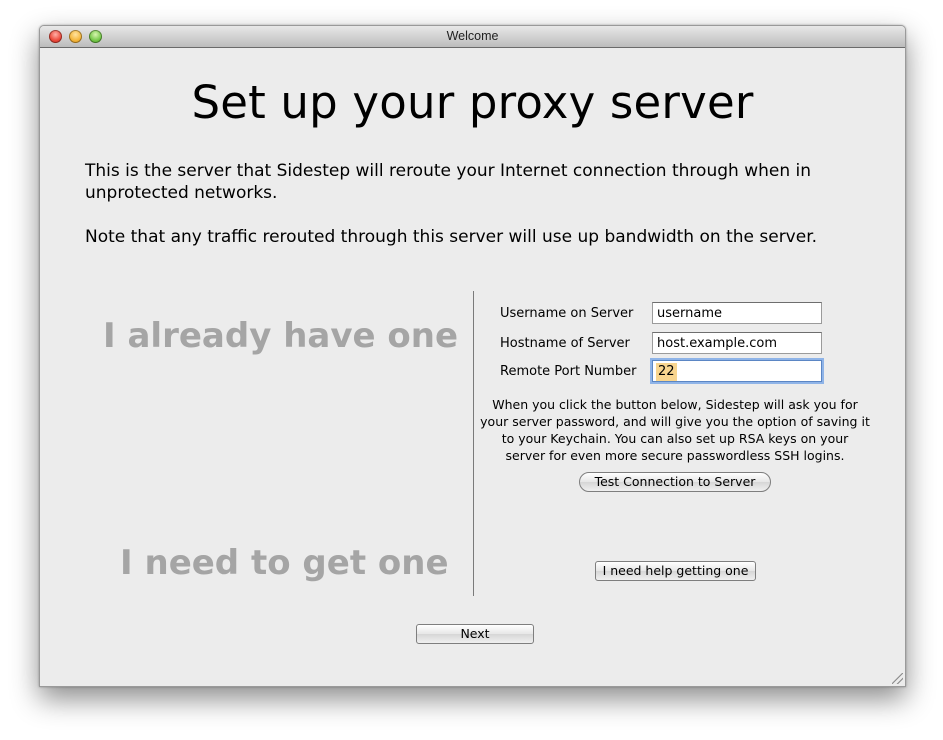 This screenshot has height=740, width=943. I want to click on port-label: Remote Port Number, so click(568, 371).